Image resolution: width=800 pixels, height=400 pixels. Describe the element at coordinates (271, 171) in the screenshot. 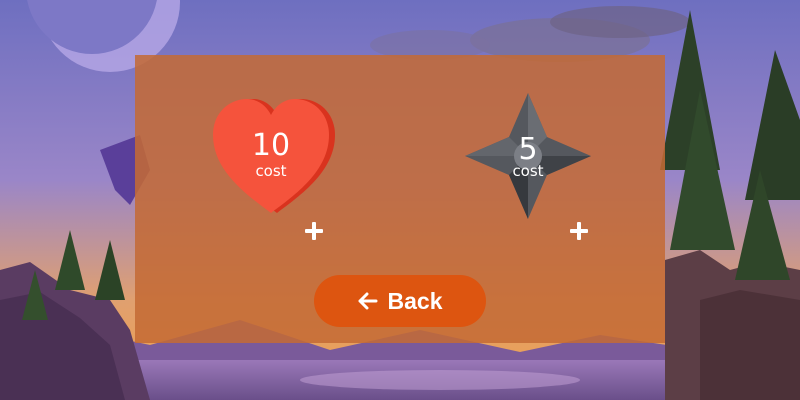

I see `heart-cost-label: cost` at that location.